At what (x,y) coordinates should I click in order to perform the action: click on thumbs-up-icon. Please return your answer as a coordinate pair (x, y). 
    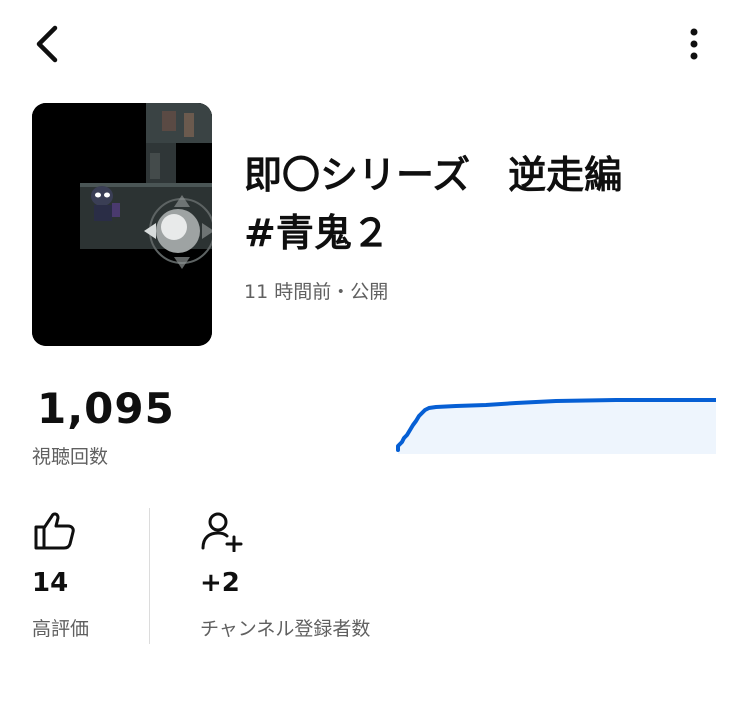
    Looking at the image, I should click on (54, 530).